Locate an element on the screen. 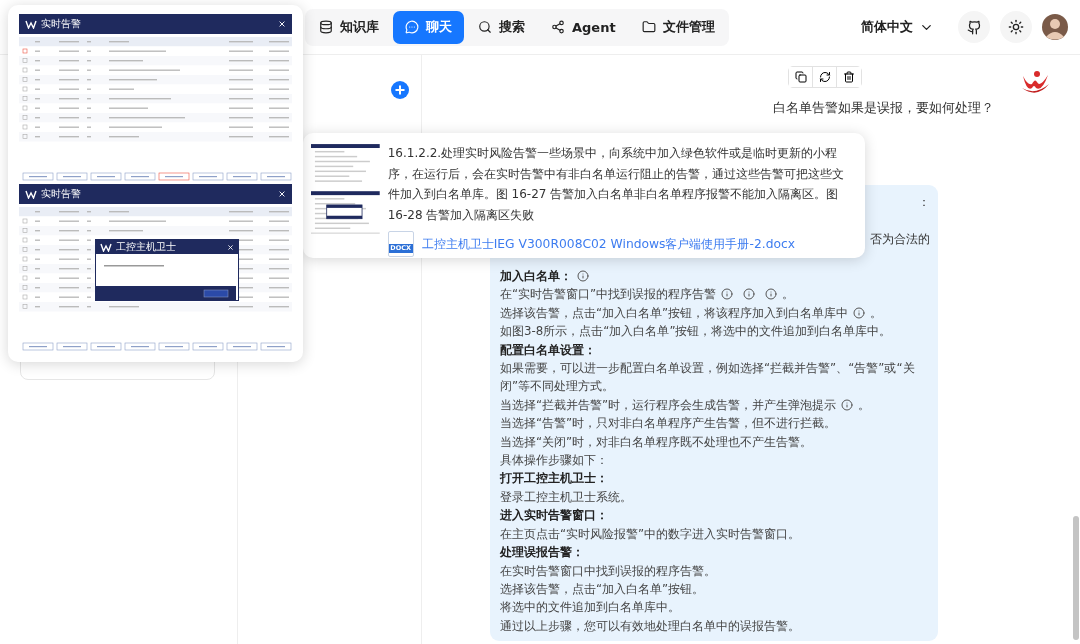  chat-bubble-icon is located at coordinates (412, 27).